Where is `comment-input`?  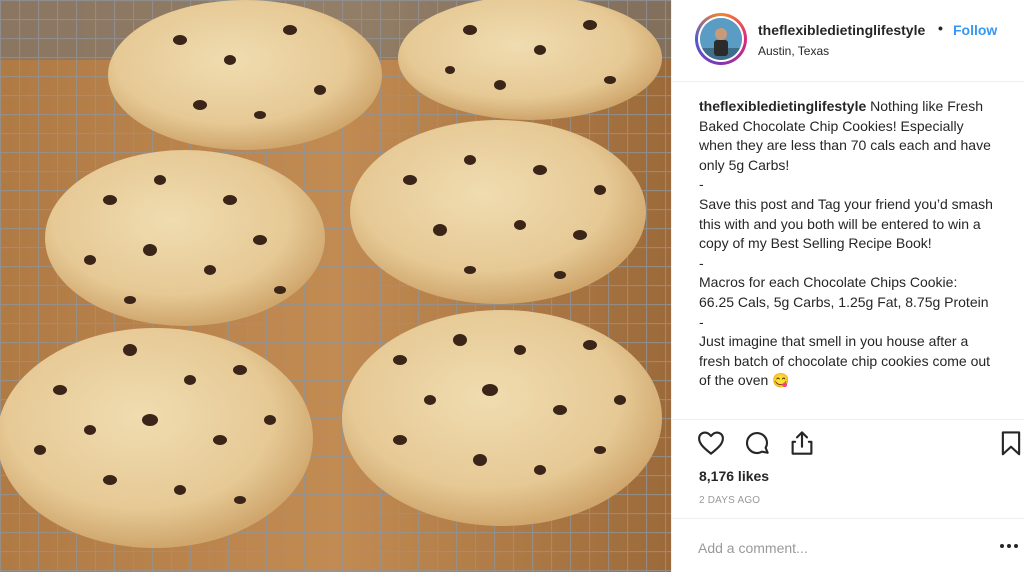
comment-input is located at coordinates (833, 548).